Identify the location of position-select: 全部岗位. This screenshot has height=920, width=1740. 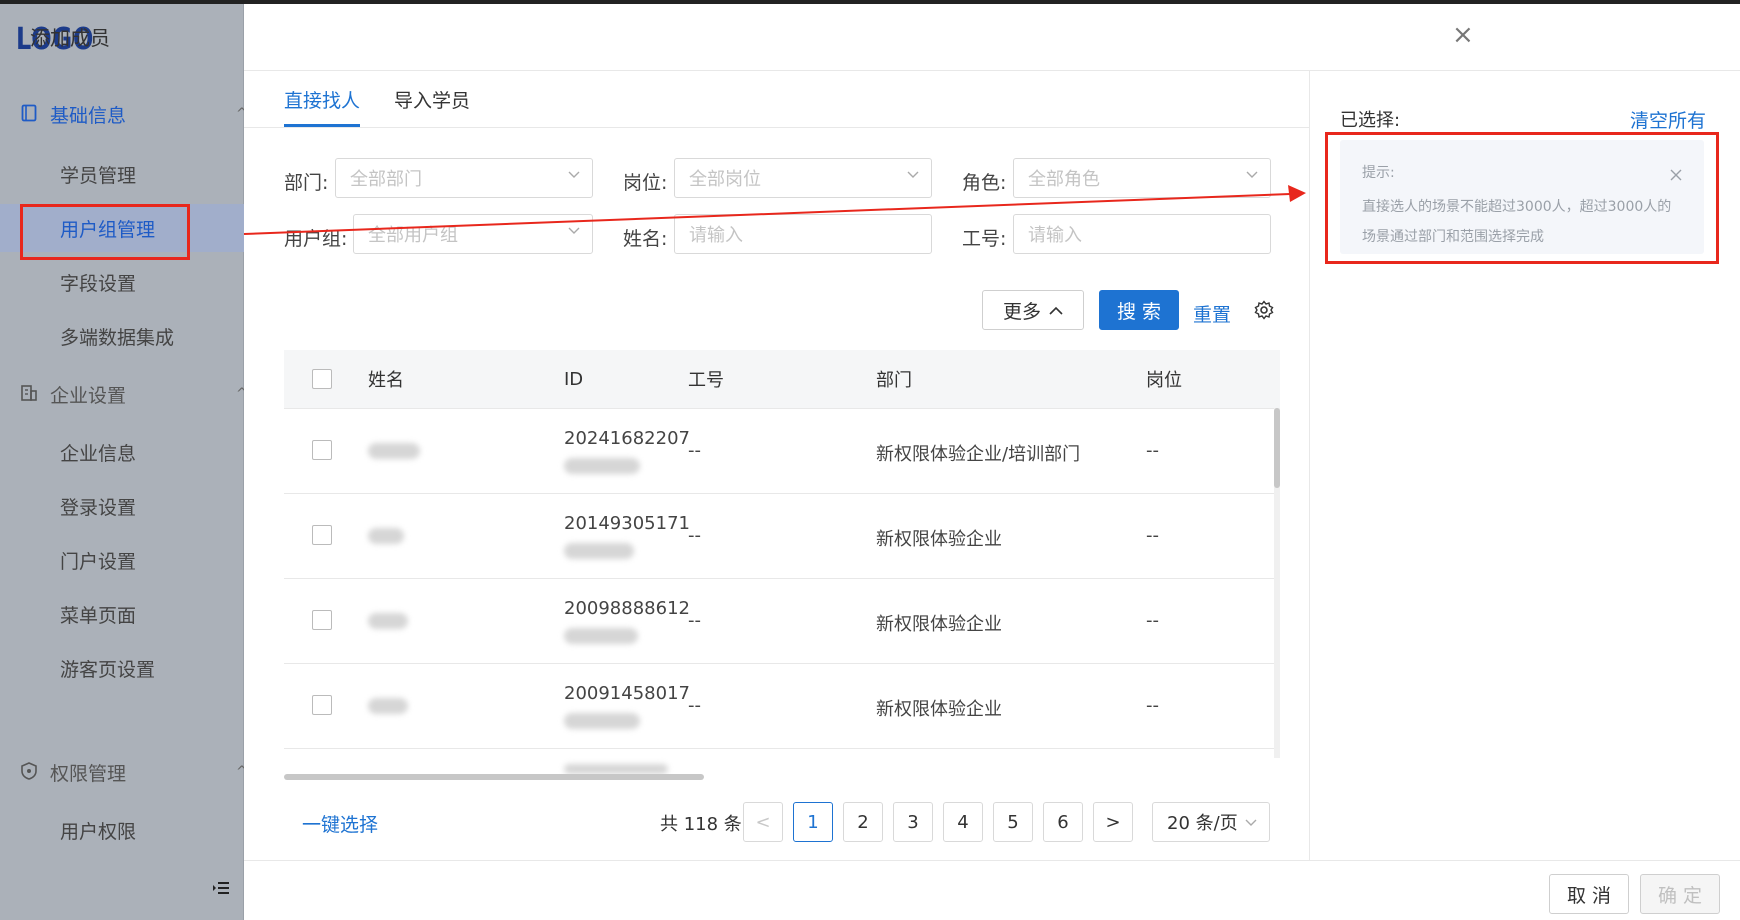
(803, 178).